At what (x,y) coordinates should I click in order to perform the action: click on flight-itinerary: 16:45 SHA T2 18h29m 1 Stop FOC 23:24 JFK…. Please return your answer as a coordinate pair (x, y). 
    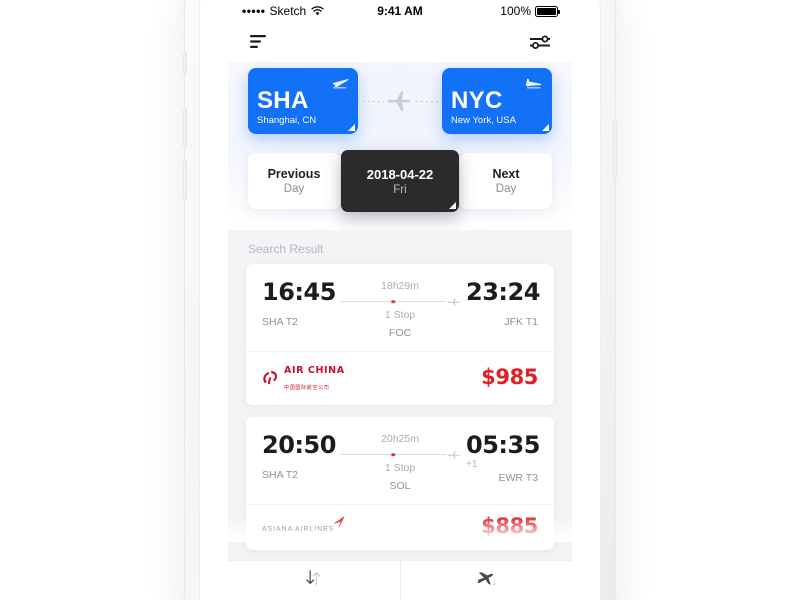
    Looking at the image, I should click on (400, 307).